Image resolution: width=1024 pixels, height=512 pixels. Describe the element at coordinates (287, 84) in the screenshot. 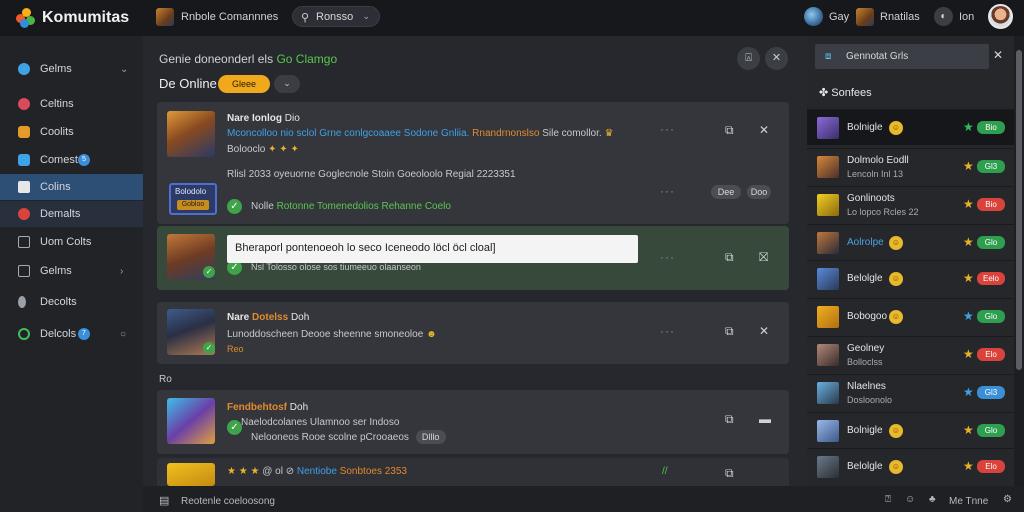

I see `filter-dropdown: ⌄` at that location.